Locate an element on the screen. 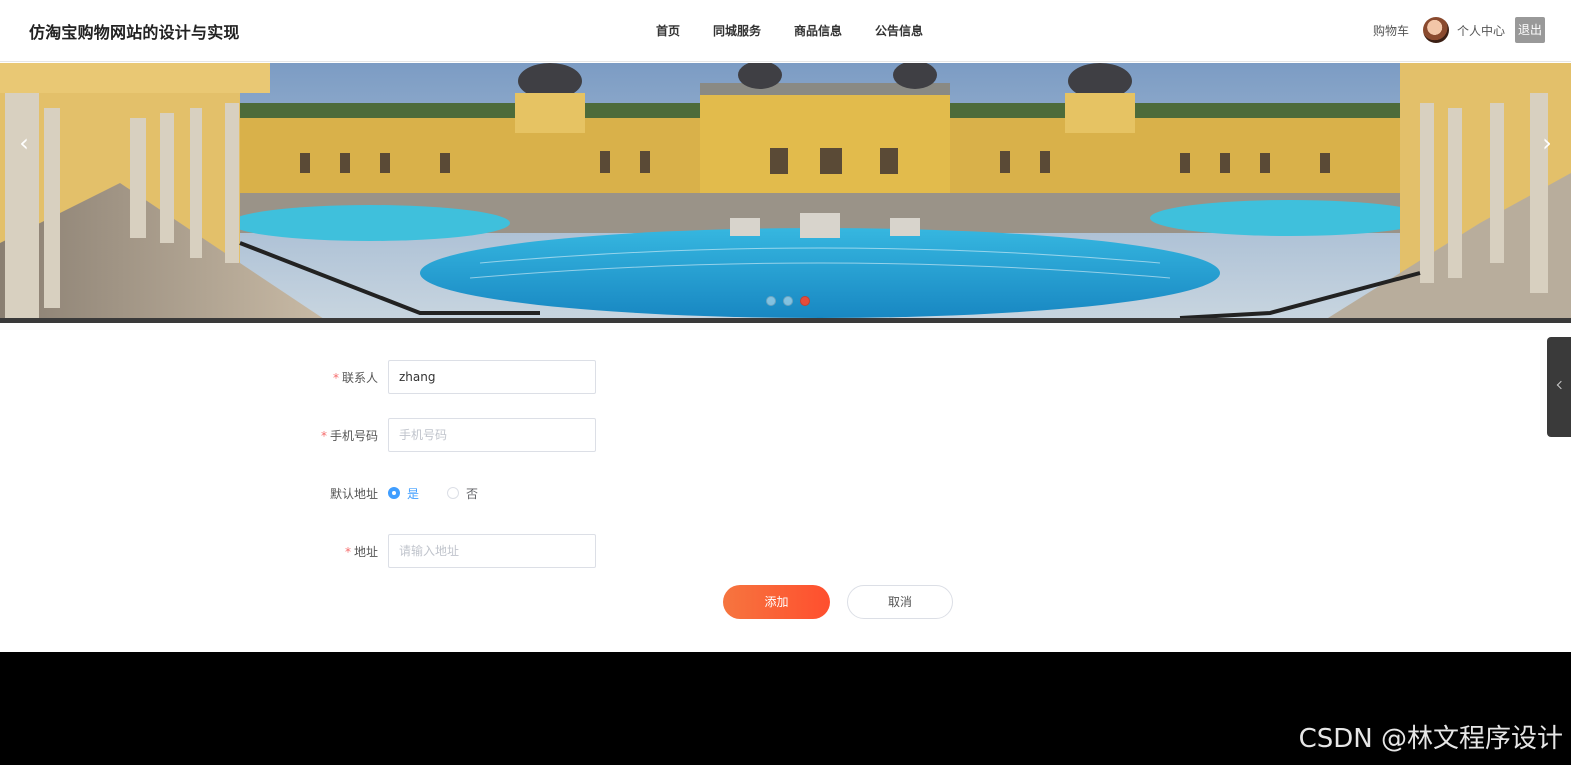  avatar is located at coordinates (1435, 30).